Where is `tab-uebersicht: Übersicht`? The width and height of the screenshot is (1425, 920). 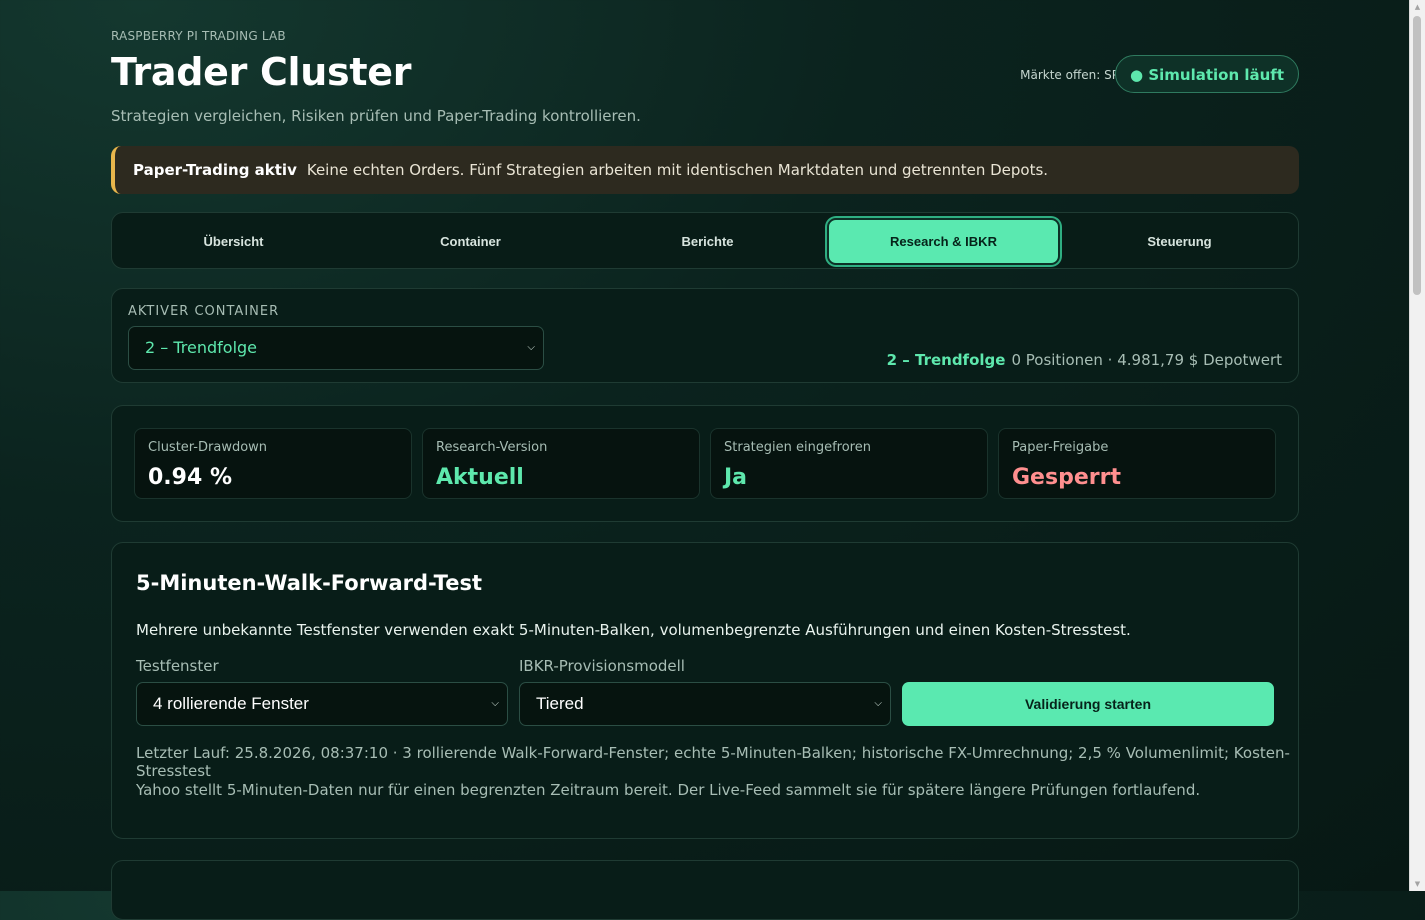 tab-uebersicht: Übersicht is located at coordinates (233, 241).